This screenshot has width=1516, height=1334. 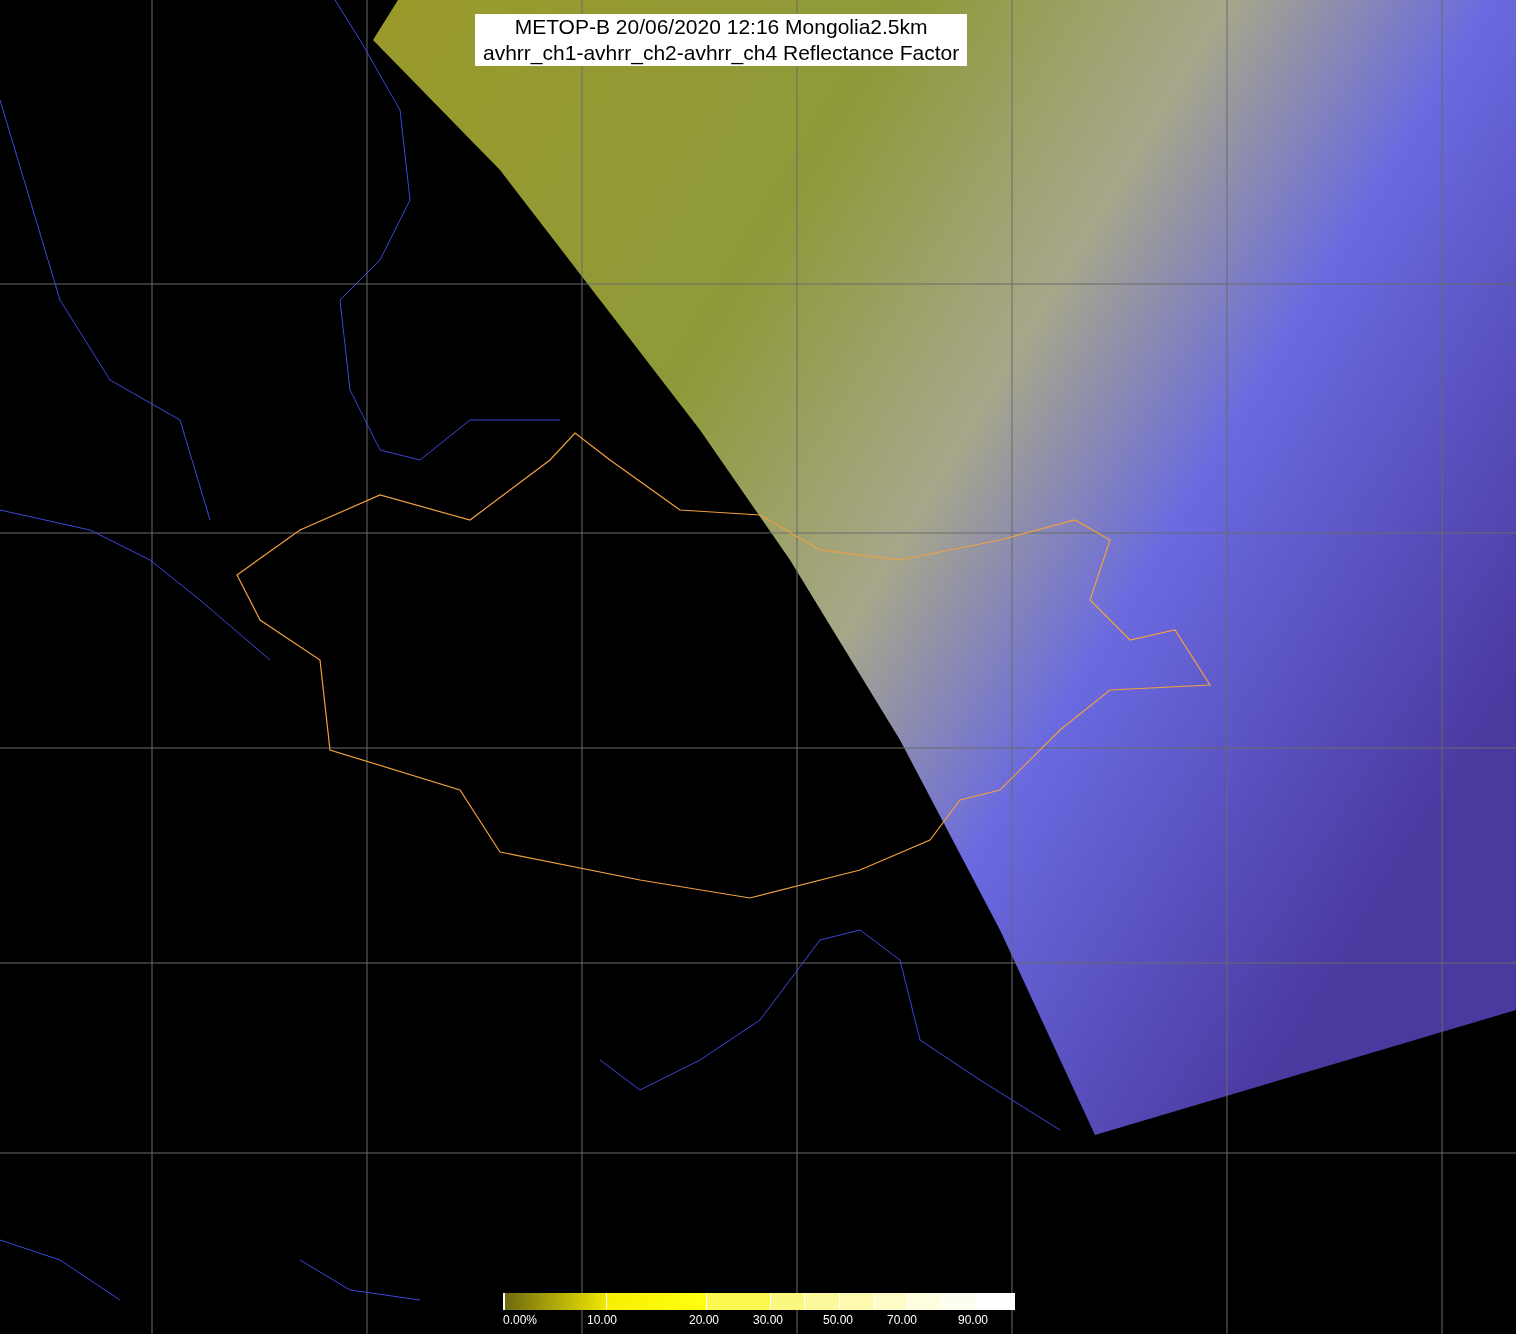 I want to click on scale-label: 10.00, so click(x=602, y=1320).